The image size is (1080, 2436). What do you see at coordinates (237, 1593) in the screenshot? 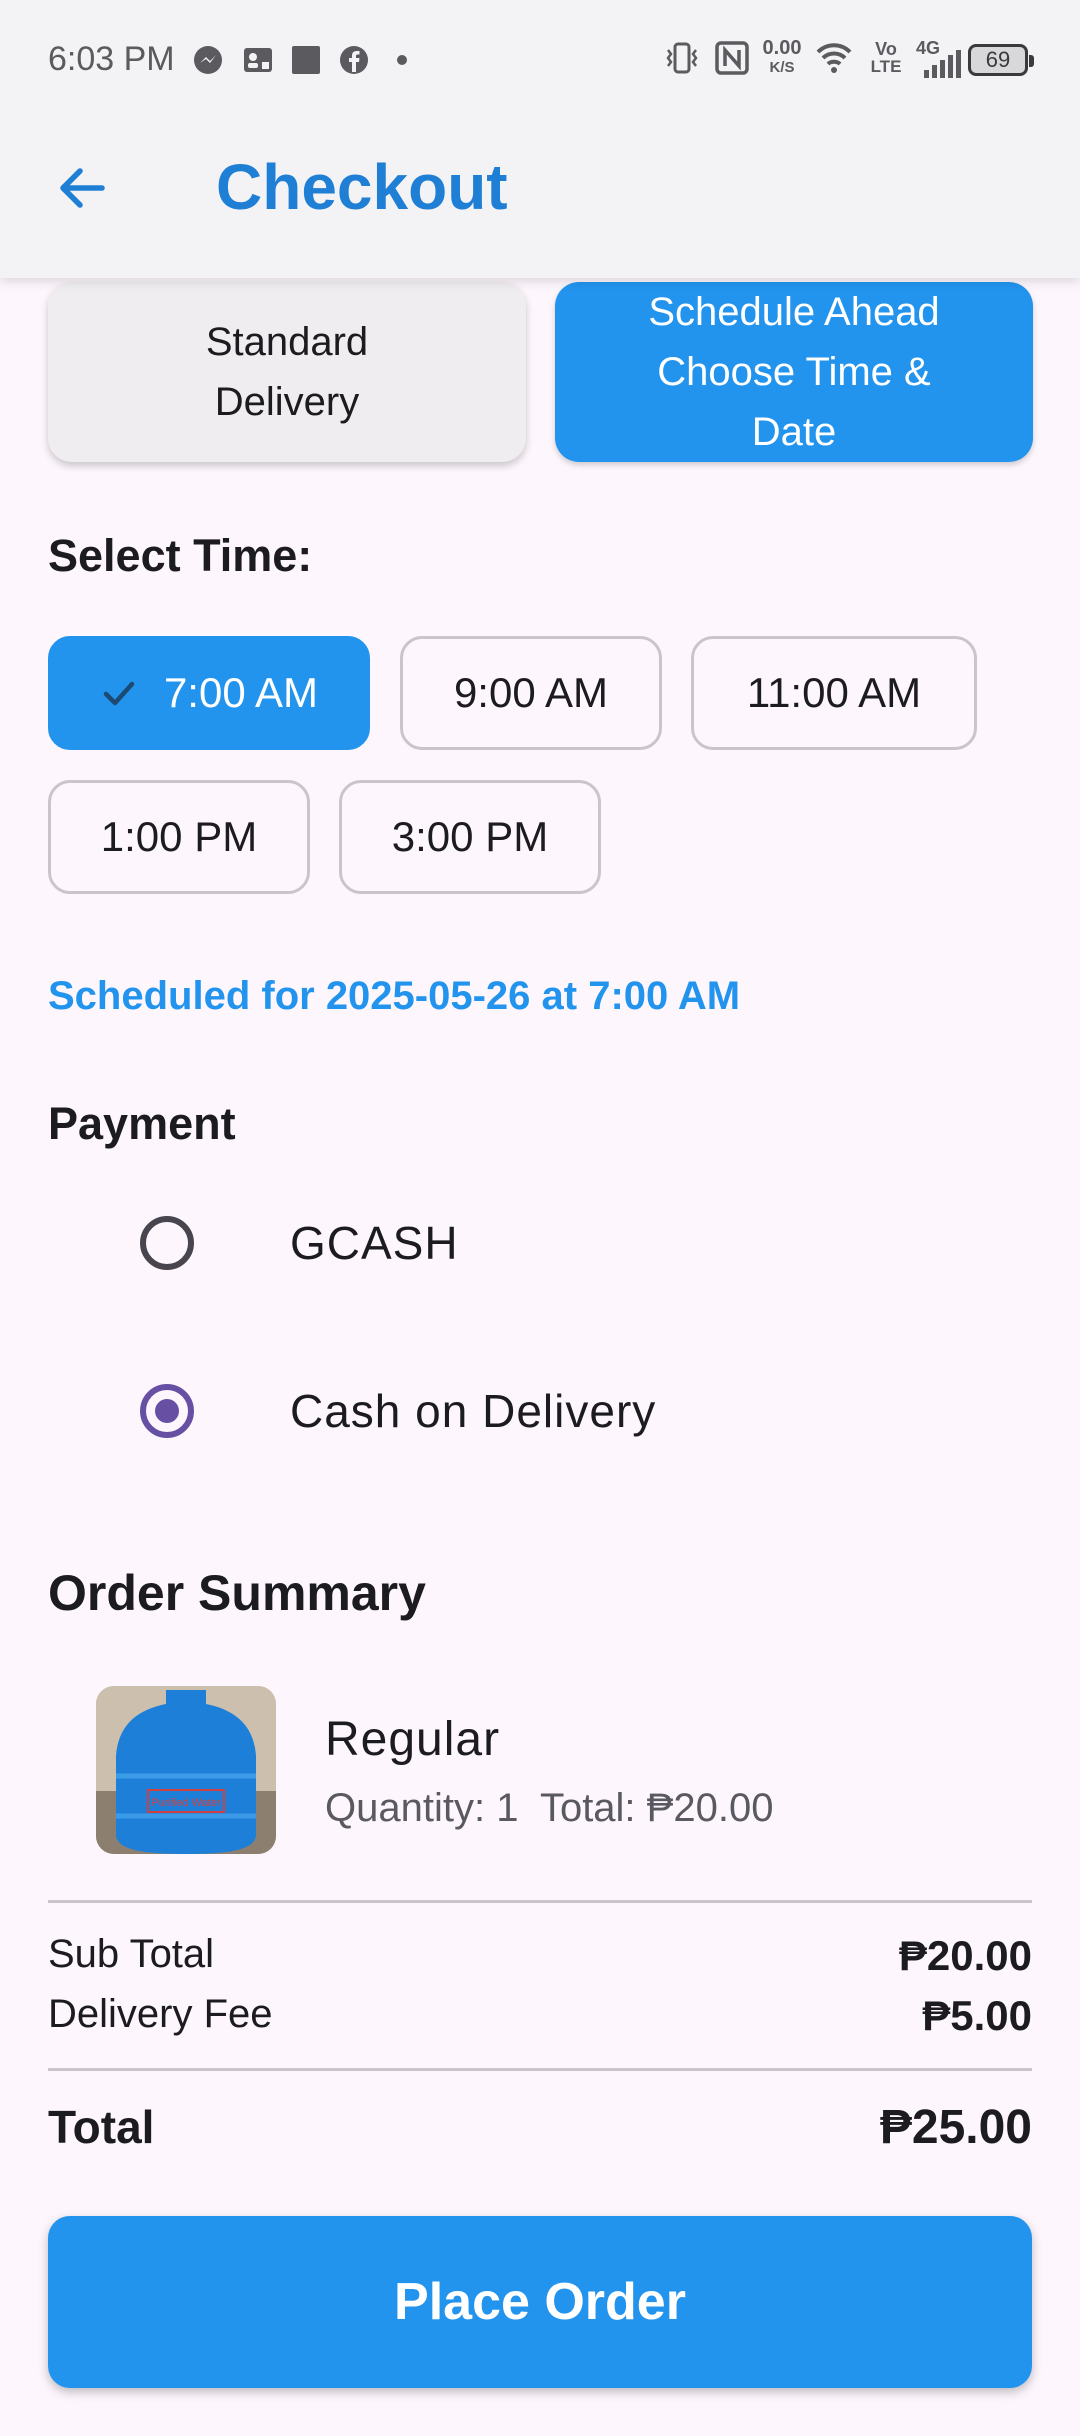
I see `order-summary-heading: Order Summary` at bounding box center [237, 1593].